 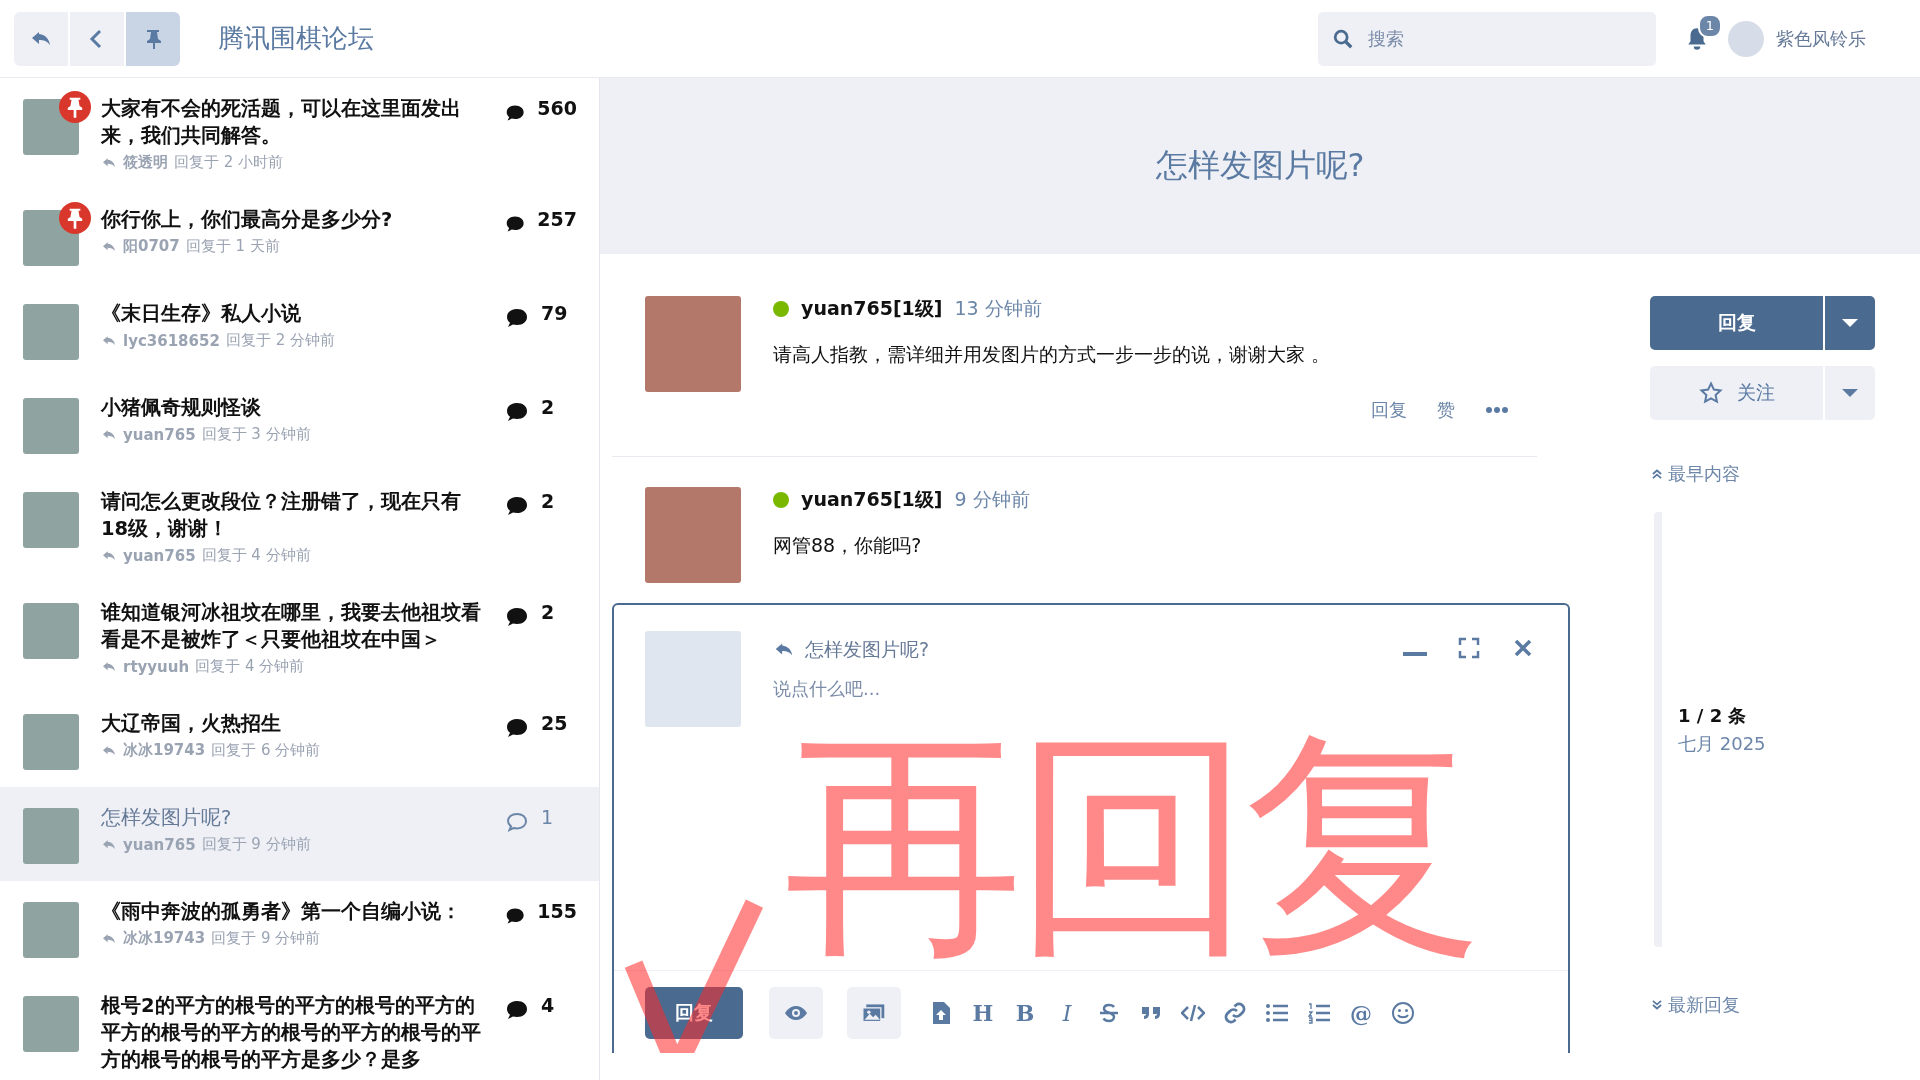 What do you see at coordinates (292, 723) in the screenshot?
I see `topic-title: 大辽帝国，火热招生` at bounding box center [292, 723].